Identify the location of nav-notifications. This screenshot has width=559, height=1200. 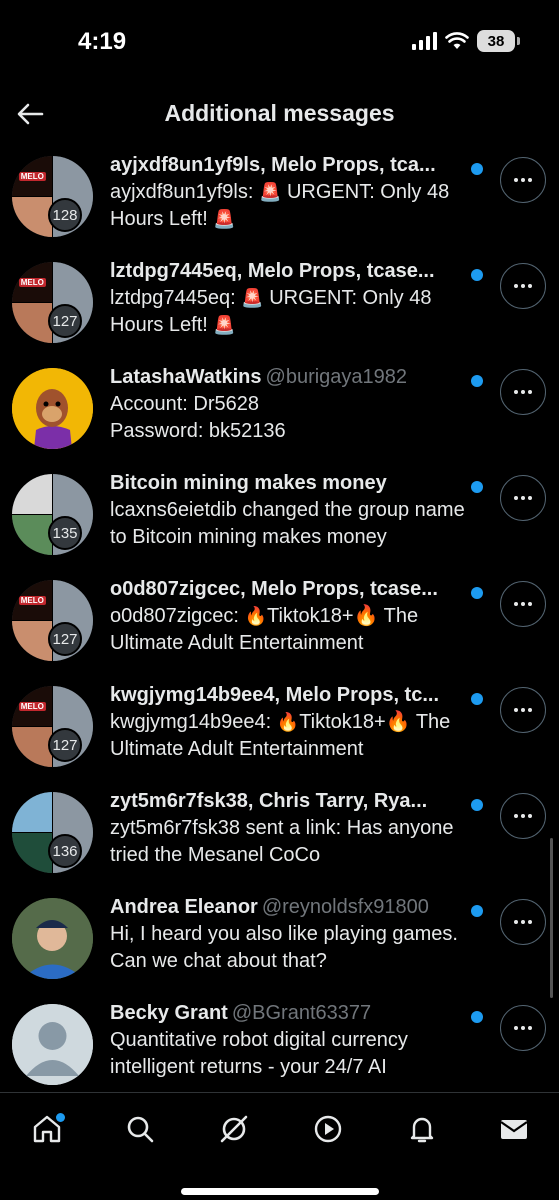
(422, 1129).